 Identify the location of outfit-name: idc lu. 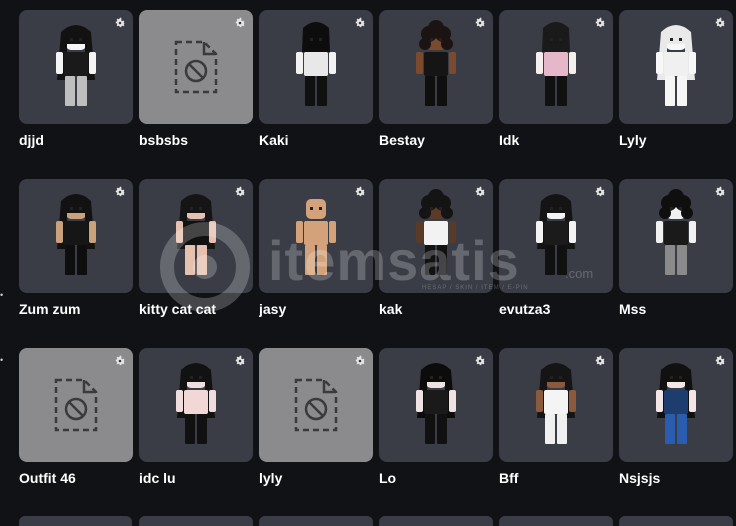
(157, 478).